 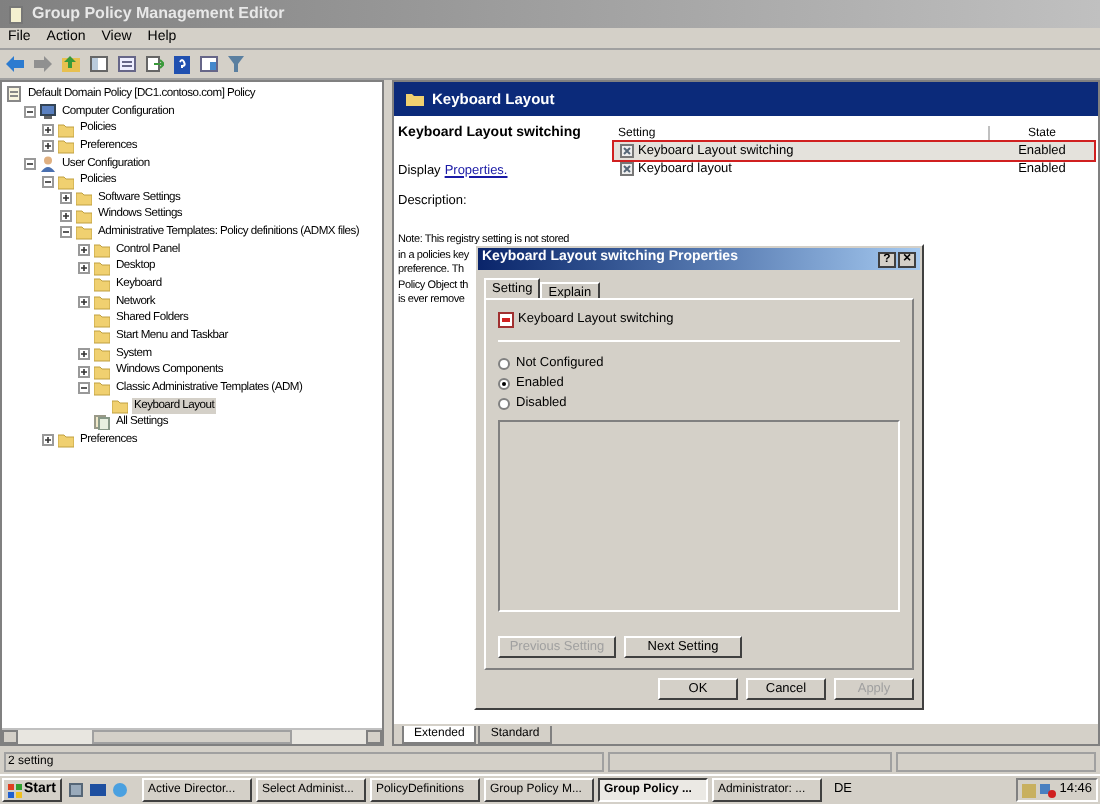 What do you see at coordinates (1047, 790) in the screenshot?
I see `network-warning-icon` at bounding box center [1047, 790].